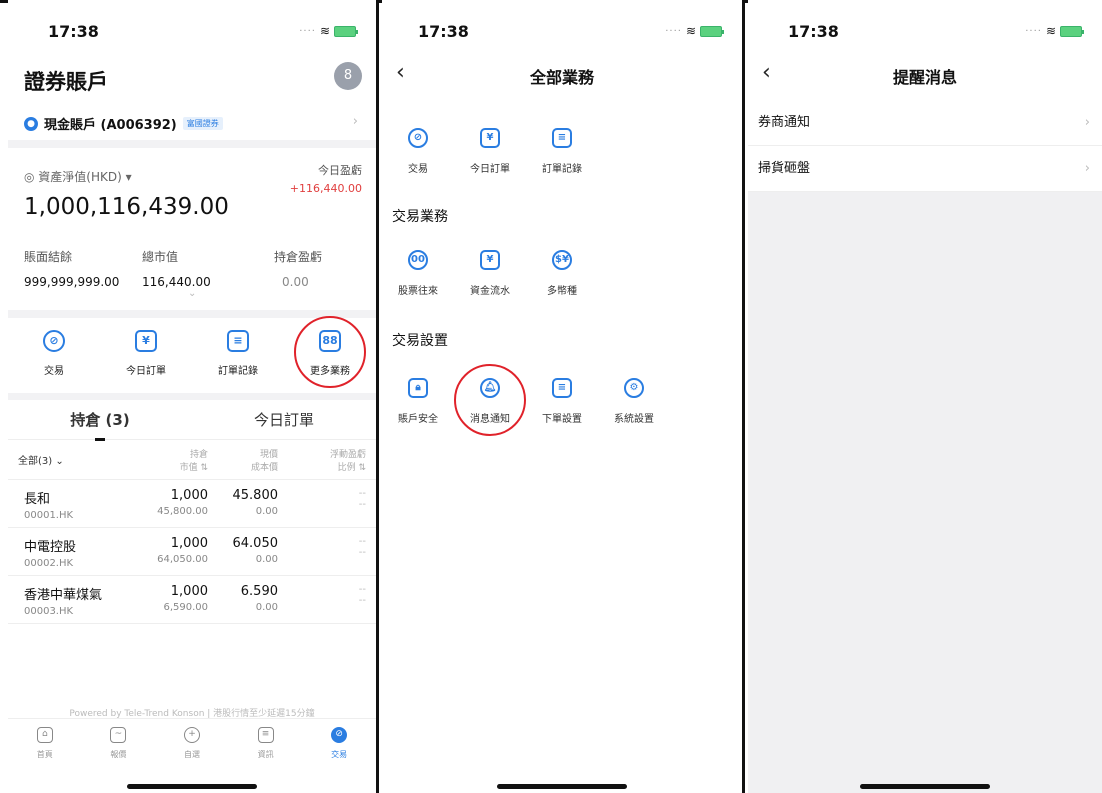 Image resolution: width=1102 pixels, height=793 pixels. What do you see at coordinates (72, 269) in the screenshot?
I see `stat-cash: 賬面結餘 999,999,999.00` at bounding box center [72, 269].